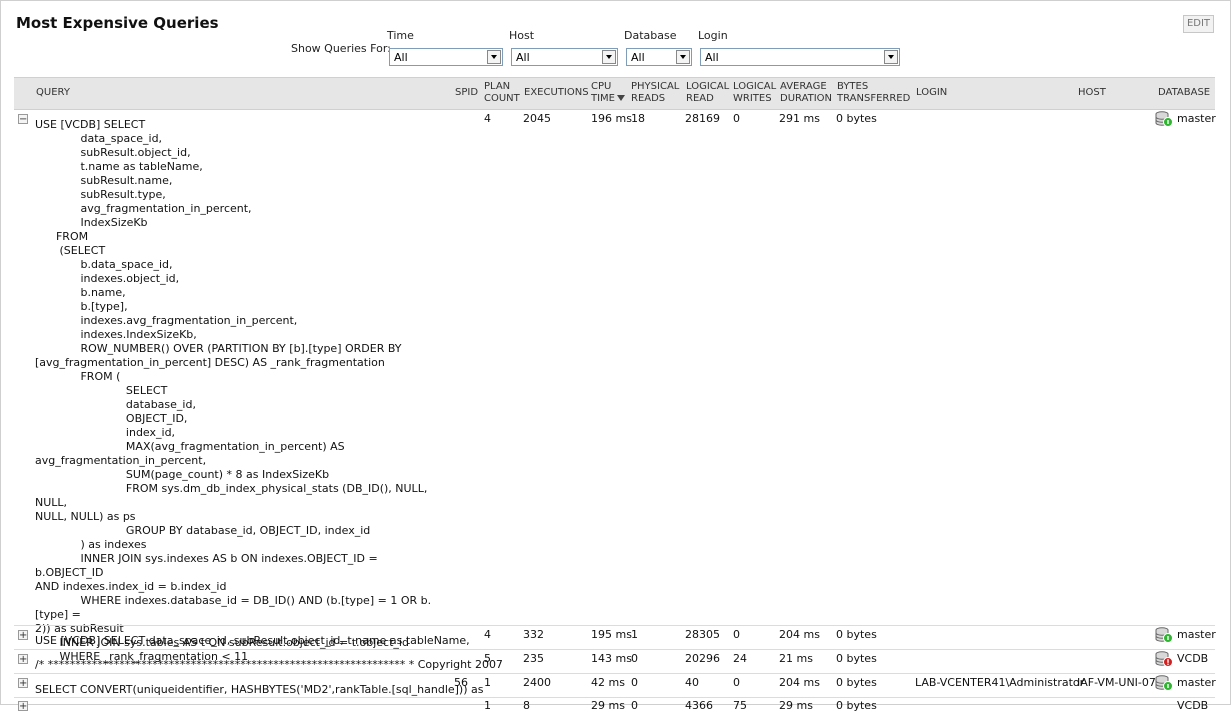 The width and height of the screenshot is (1231, 713). Describe the element at coordinates (556, 93) in the screenshot. I see `col-header-executions: EXECUTIONS` at that location.